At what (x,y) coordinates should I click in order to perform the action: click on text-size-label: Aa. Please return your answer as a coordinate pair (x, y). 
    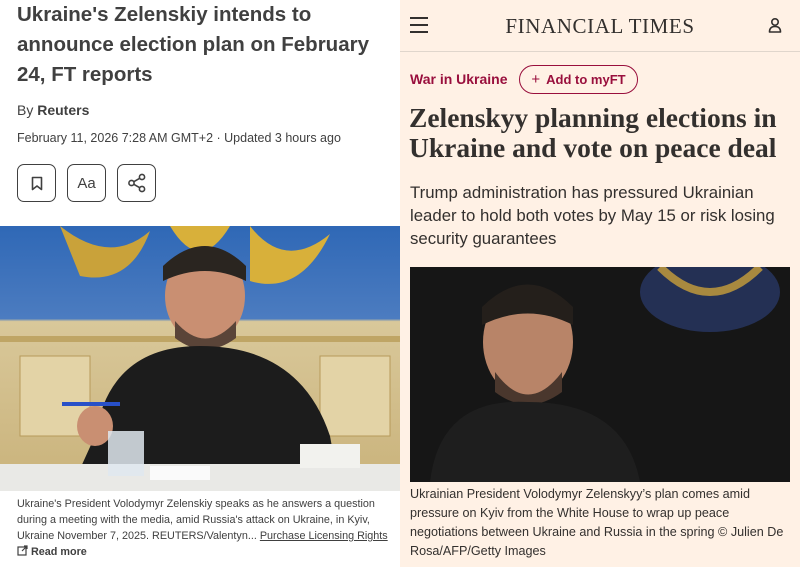
    Looking at the image, I should click on (86, 183).